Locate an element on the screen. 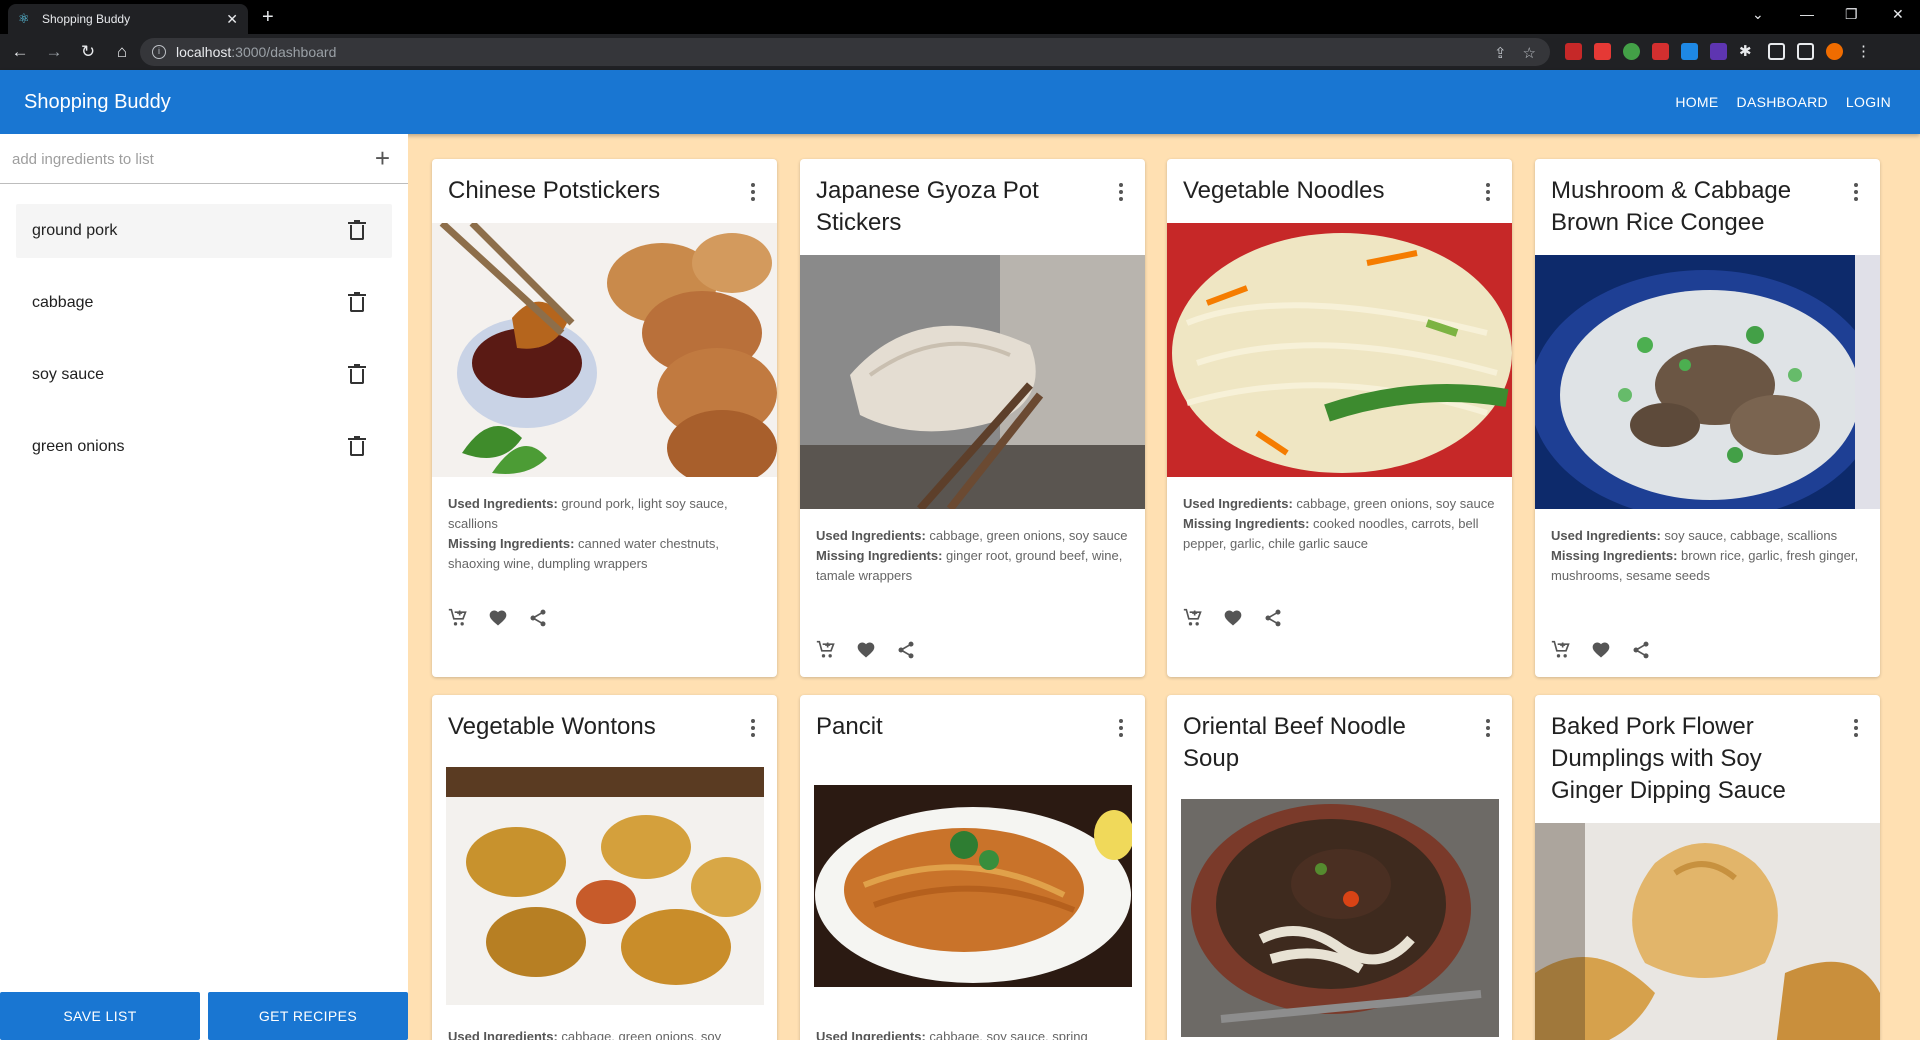 The height and width of the screenshot is (1040, 1920). recipe-title: Chinese Potstickers is located at coordinates (554, 190).